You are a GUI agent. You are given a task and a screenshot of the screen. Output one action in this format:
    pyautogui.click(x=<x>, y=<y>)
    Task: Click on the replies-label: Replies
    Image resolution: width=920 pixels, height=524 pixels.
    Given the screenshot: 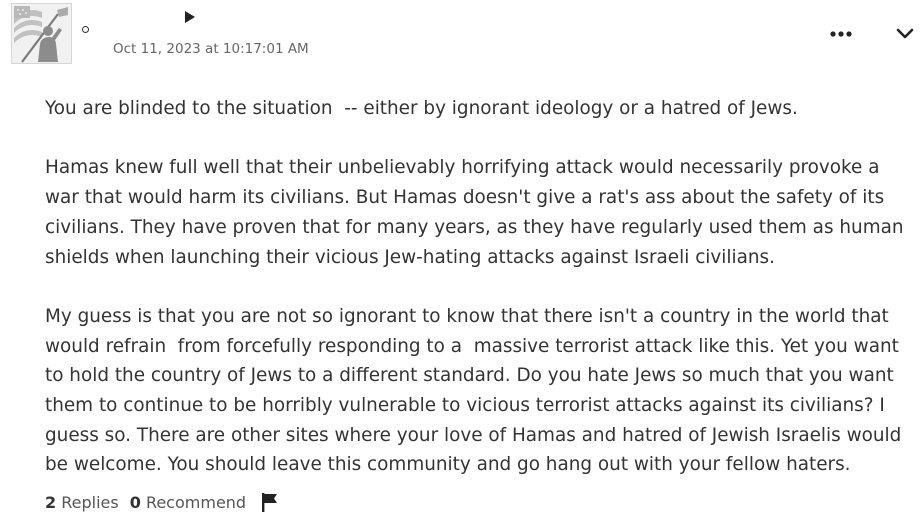 What is the action you would take?
    pyautogui.click(x=90, y=502)
    